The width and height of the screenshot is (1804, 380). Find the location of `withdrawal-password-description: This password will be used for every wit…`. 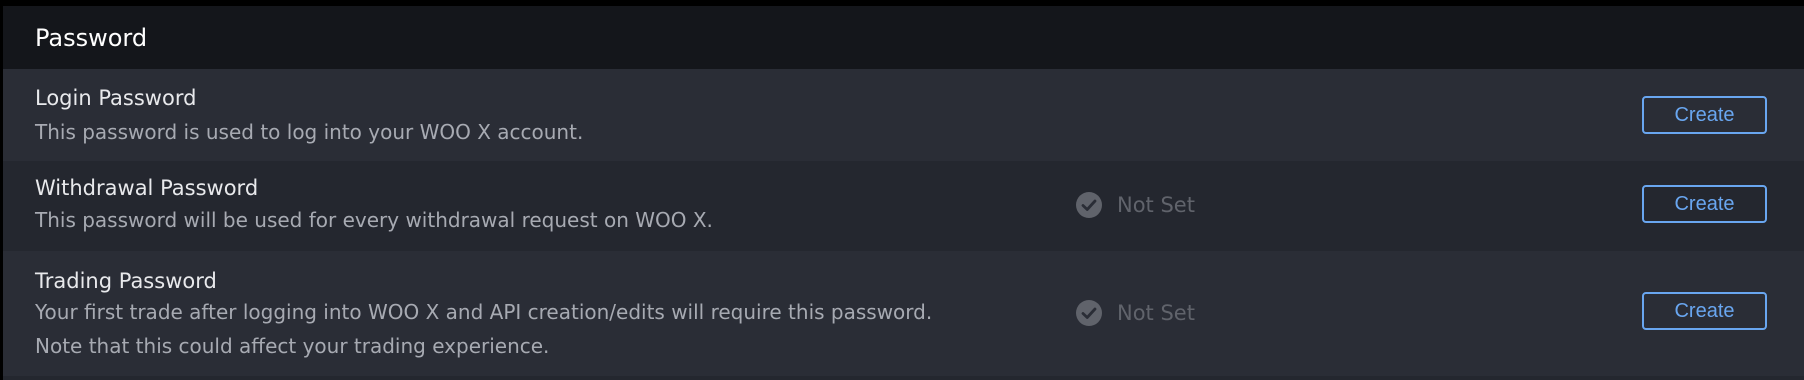

withdrawal-password-description: This password will be used for every wit… is located at coordinates (374, 220).